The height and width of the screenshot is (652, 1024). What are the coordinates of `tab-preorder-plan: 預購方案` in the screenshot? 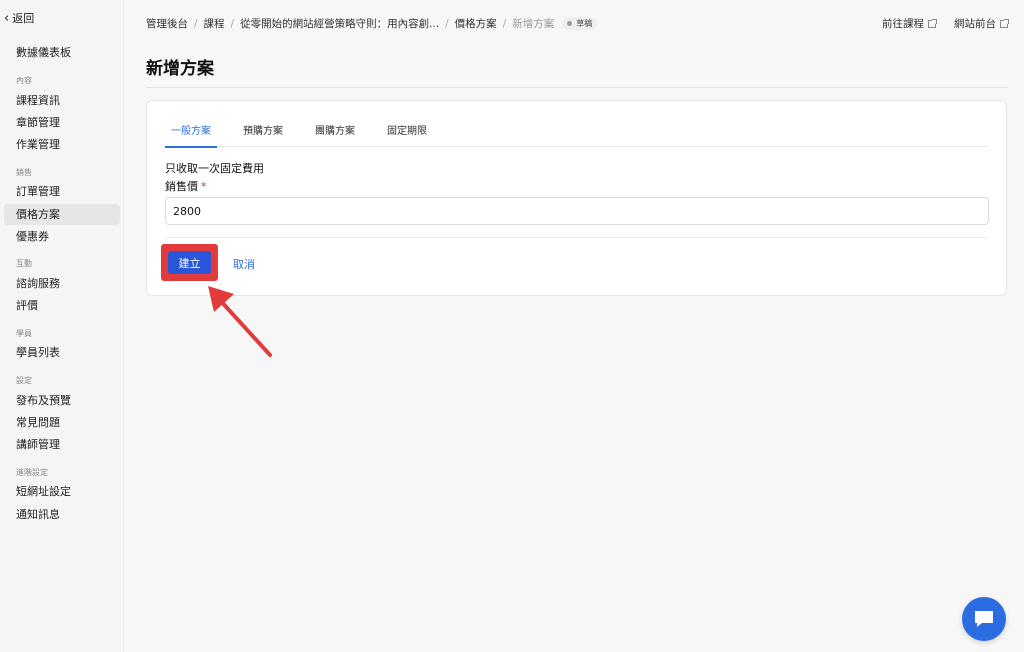 It's located at (263, 136).